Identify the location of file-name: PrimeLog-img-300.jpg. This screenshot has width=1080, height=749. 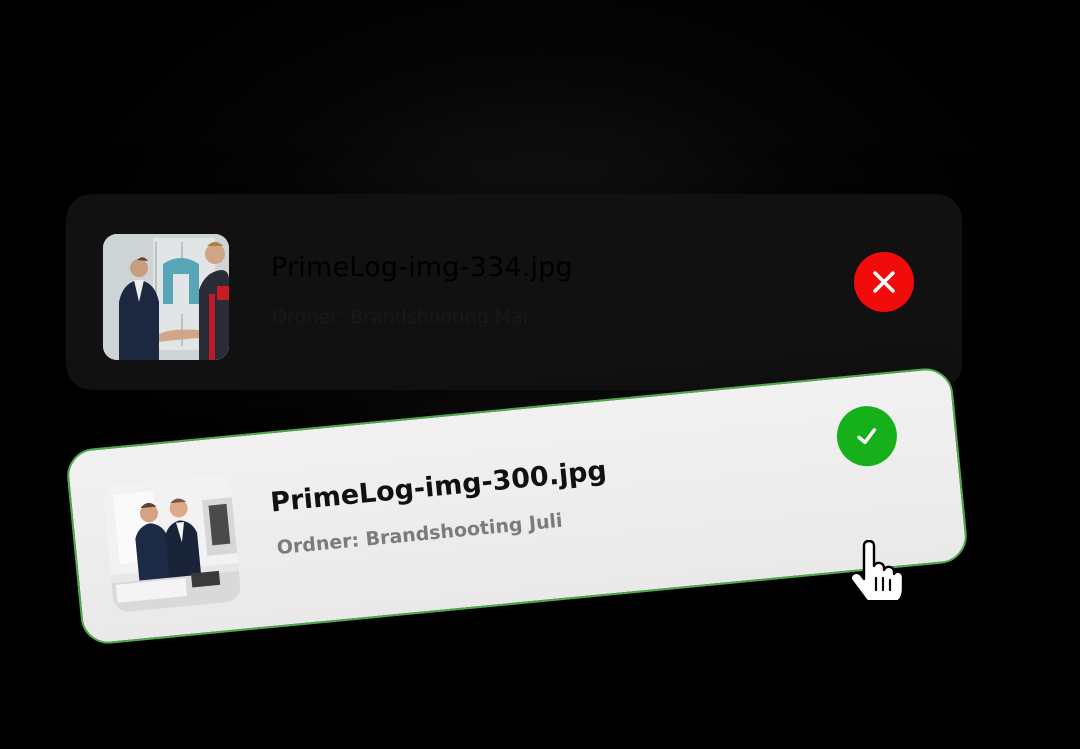
(439, 487).